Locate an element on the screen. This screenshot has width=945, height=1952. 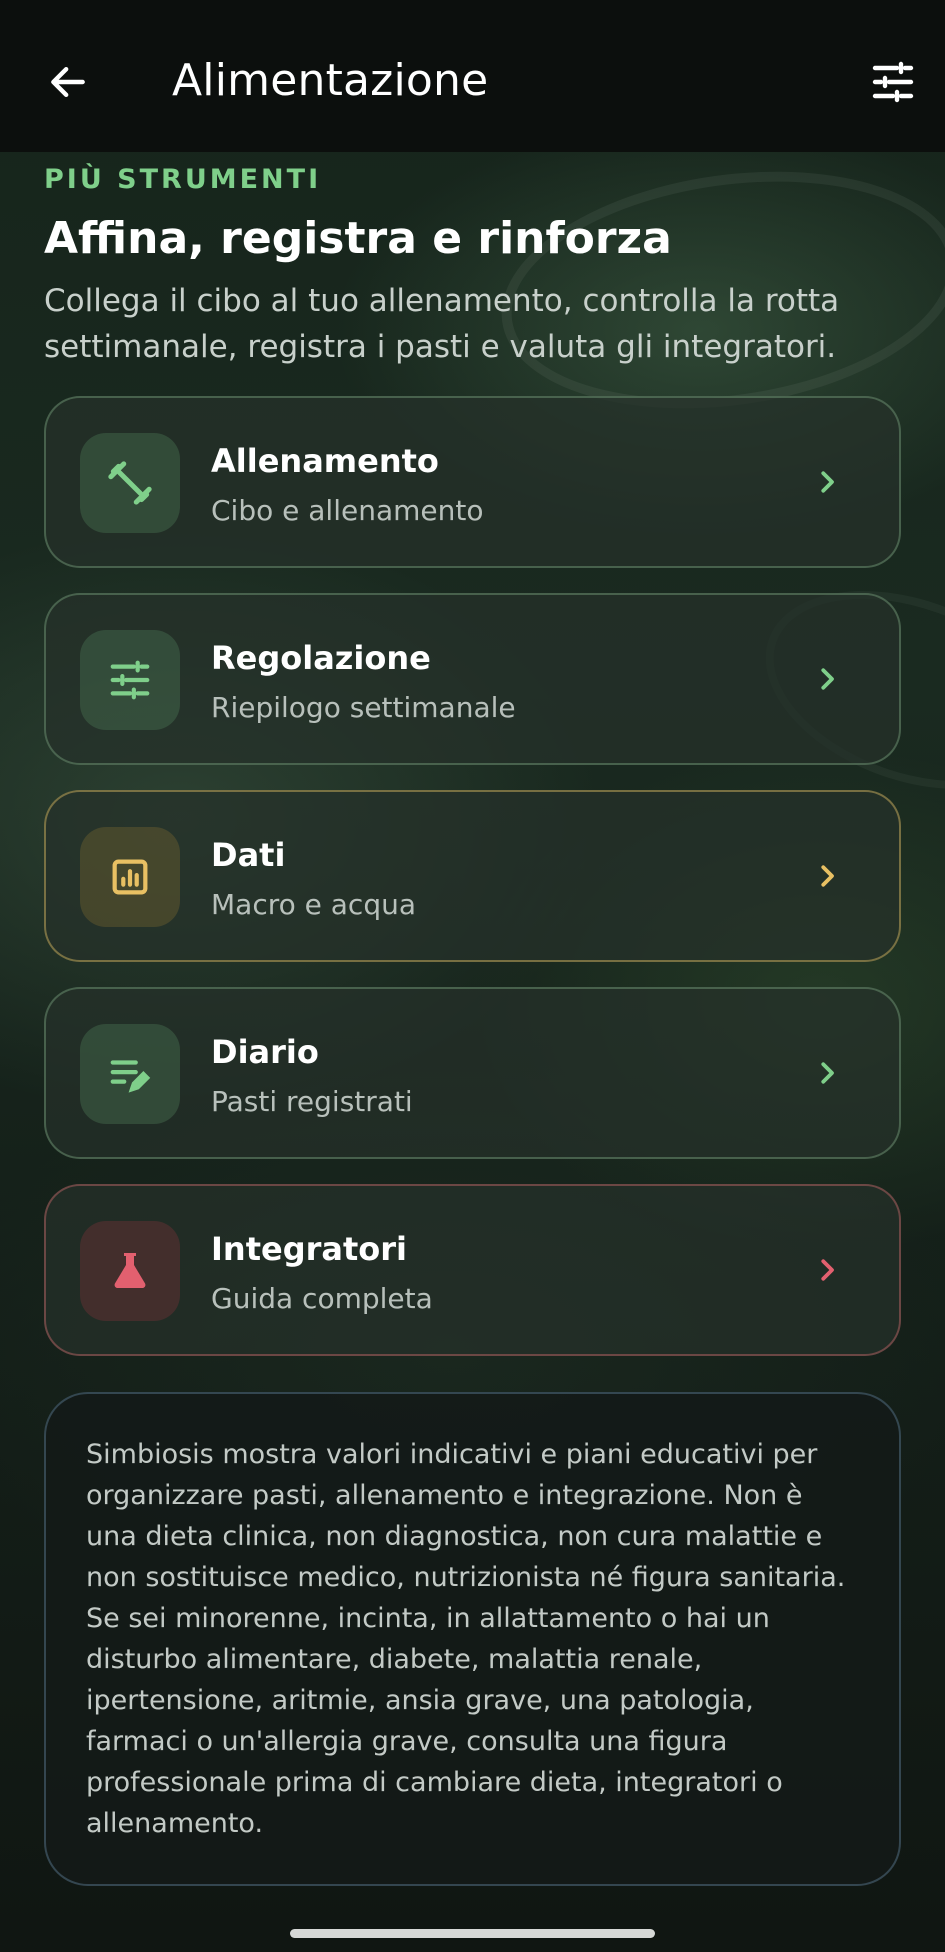
card-subtitle: Macro e acqua is located at coordinates (313, 904).